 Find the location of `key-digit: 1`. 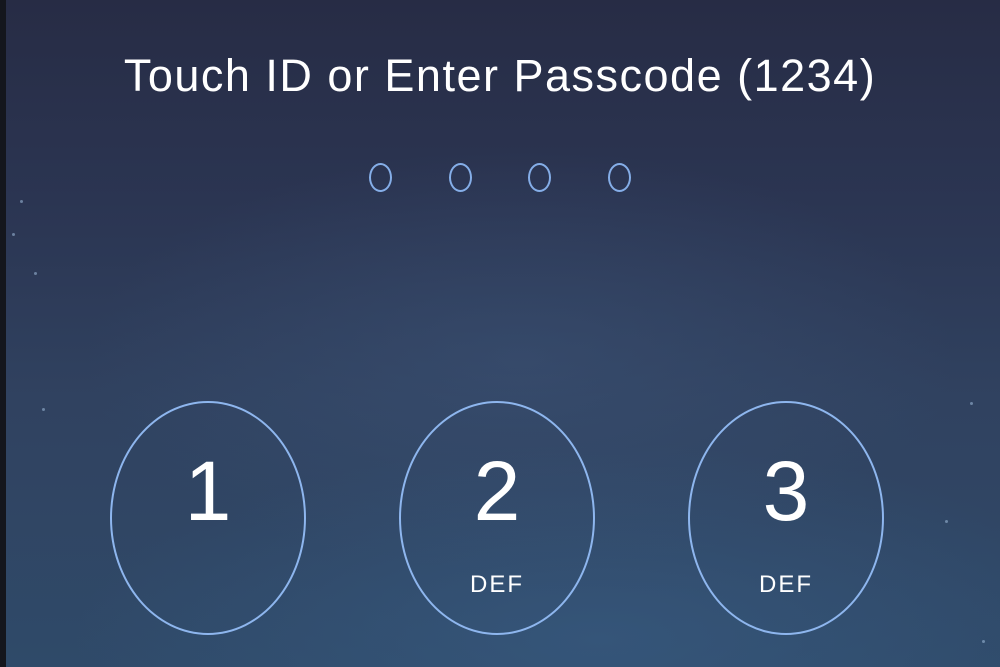

key-digit: 1 is located at coordinates (208, 491).